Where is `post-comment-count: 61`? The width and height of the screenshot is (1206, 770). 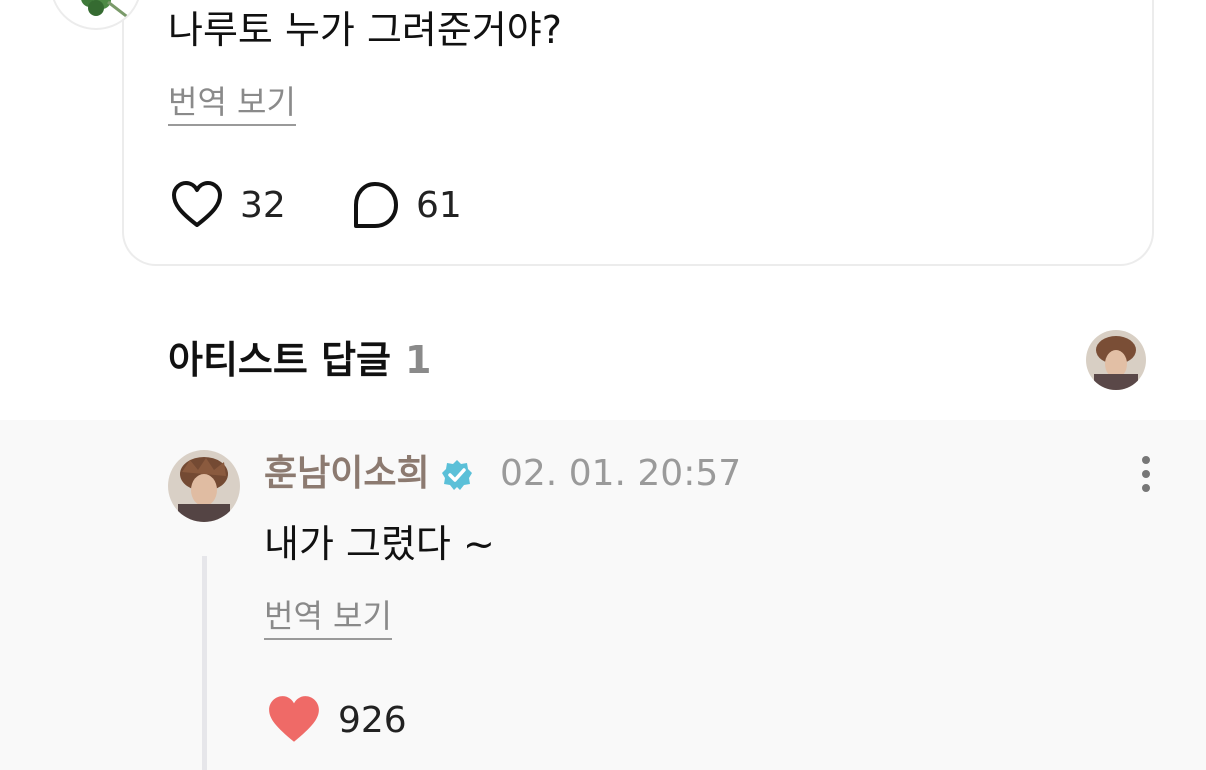
post-comment-count: 61 is located at coordinates (439, 205).